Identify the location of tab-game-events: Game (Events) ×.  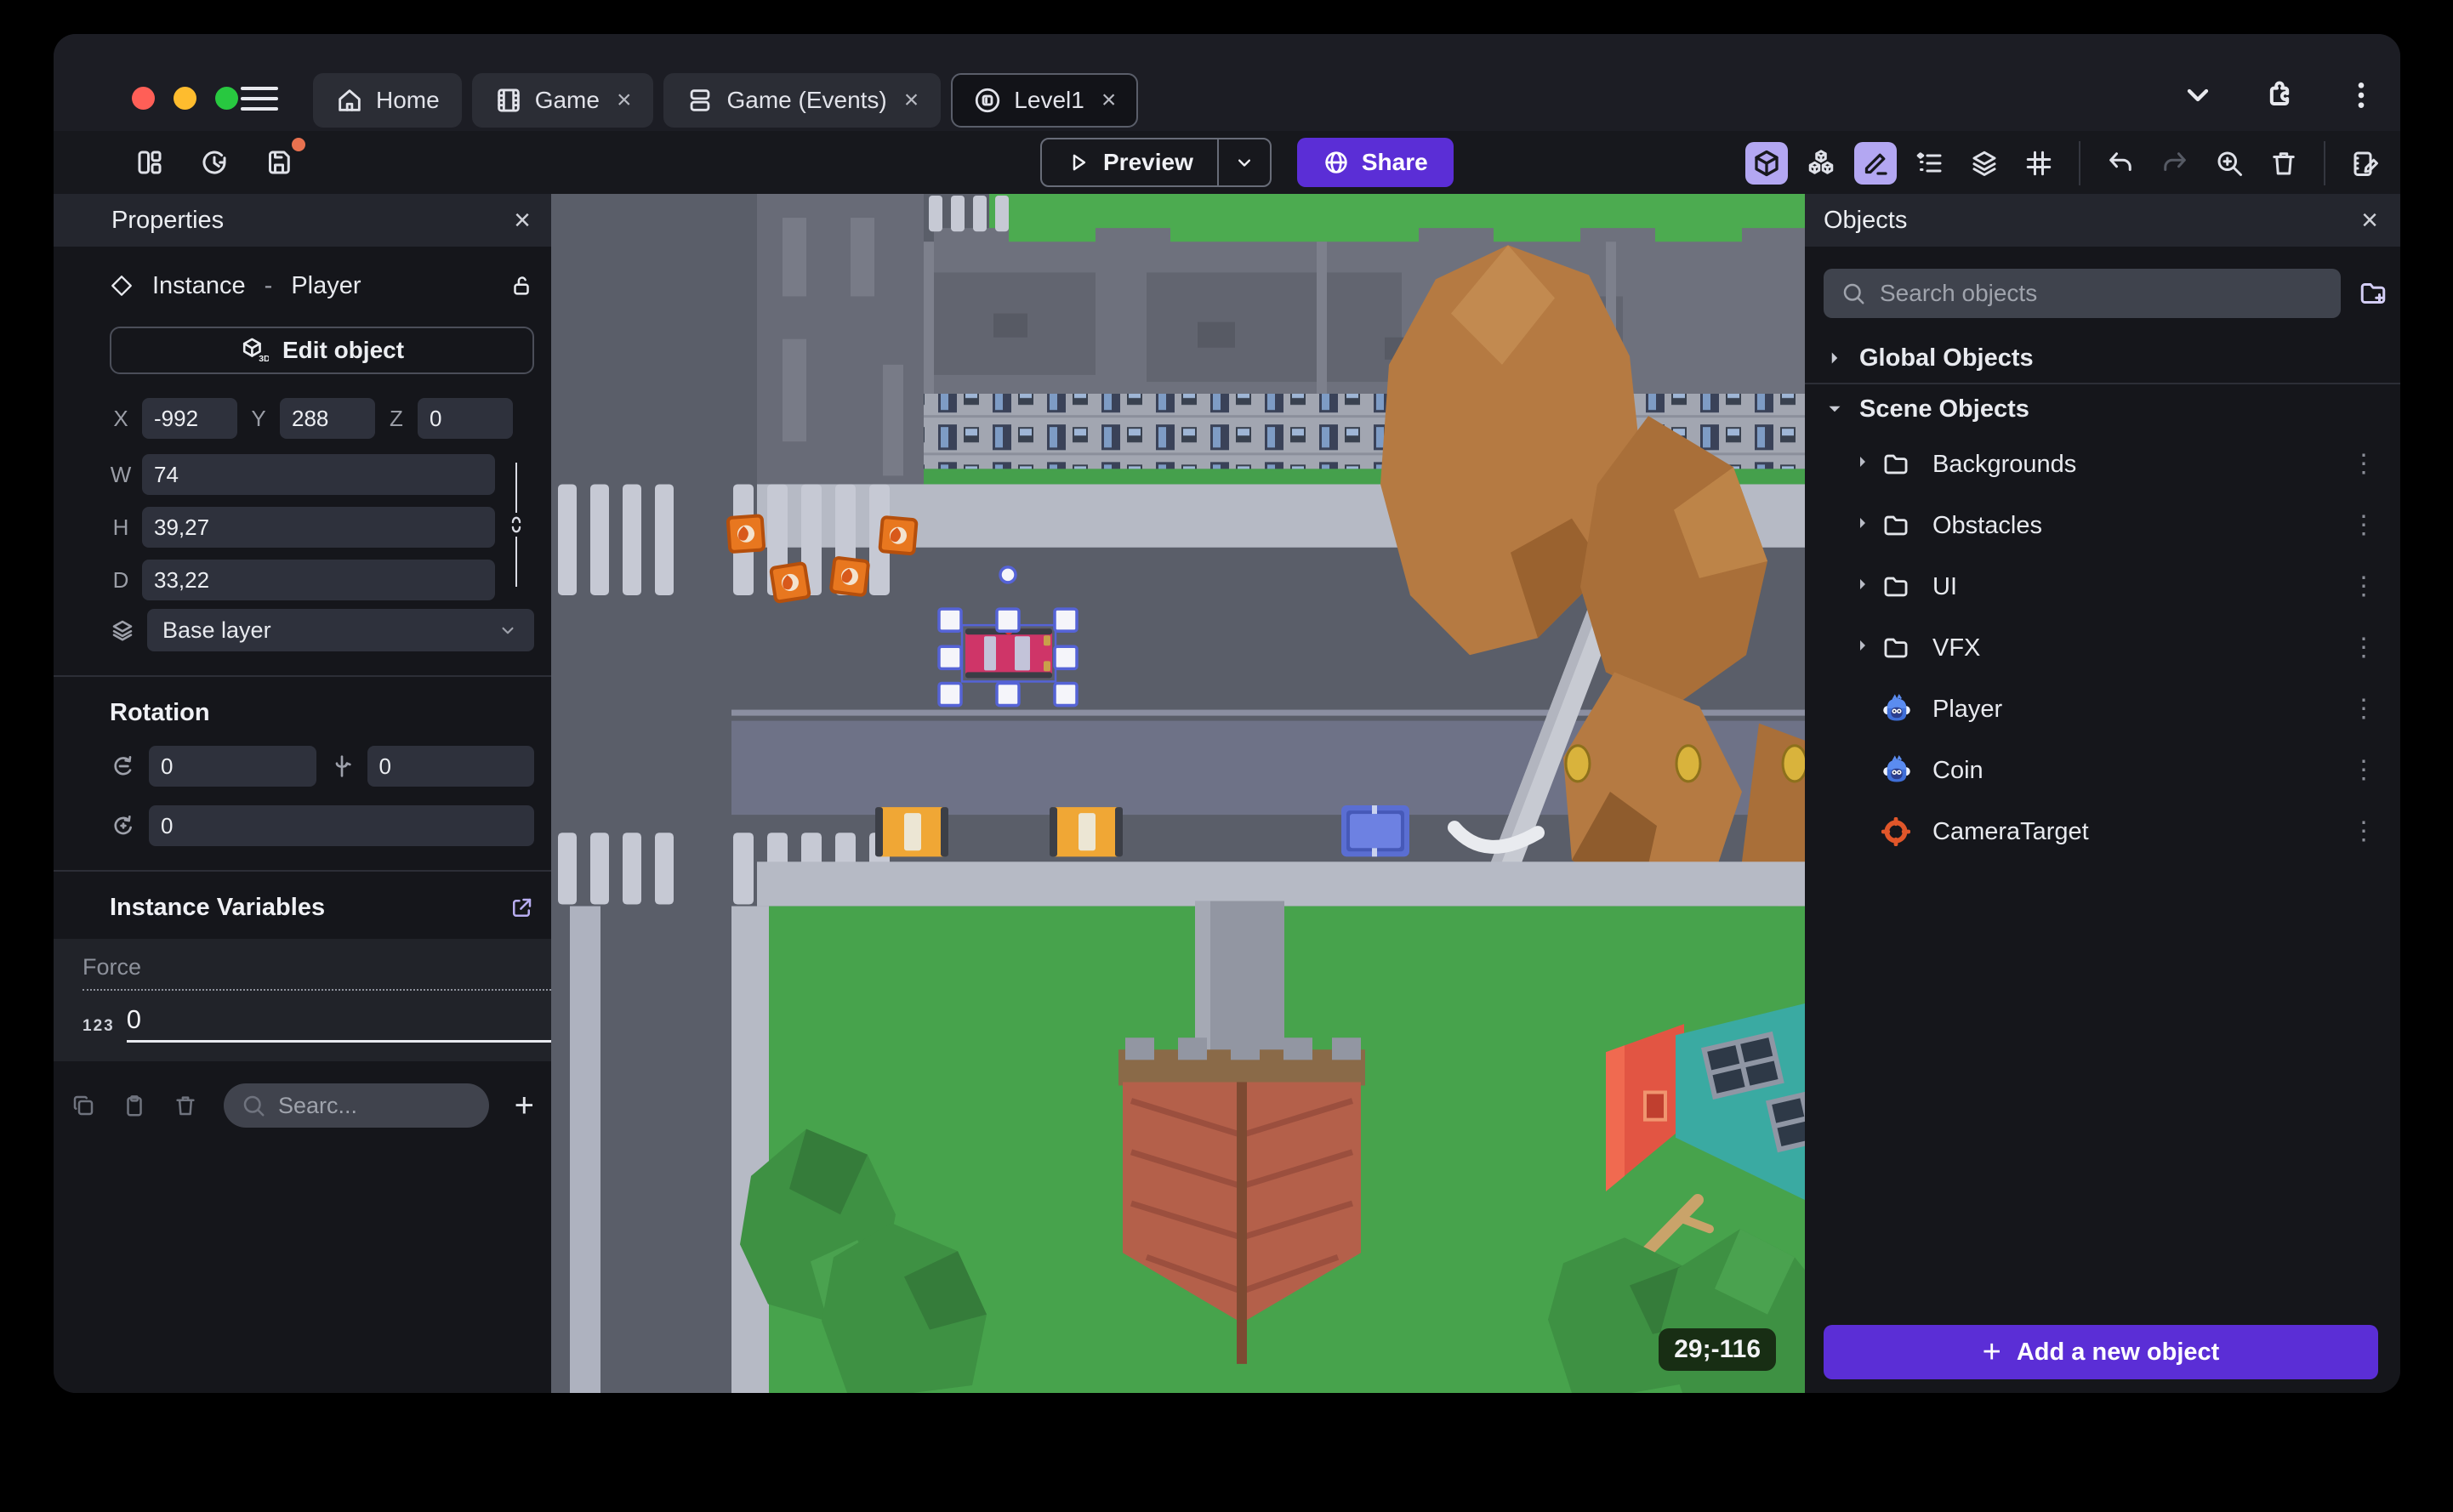
(802, 100).